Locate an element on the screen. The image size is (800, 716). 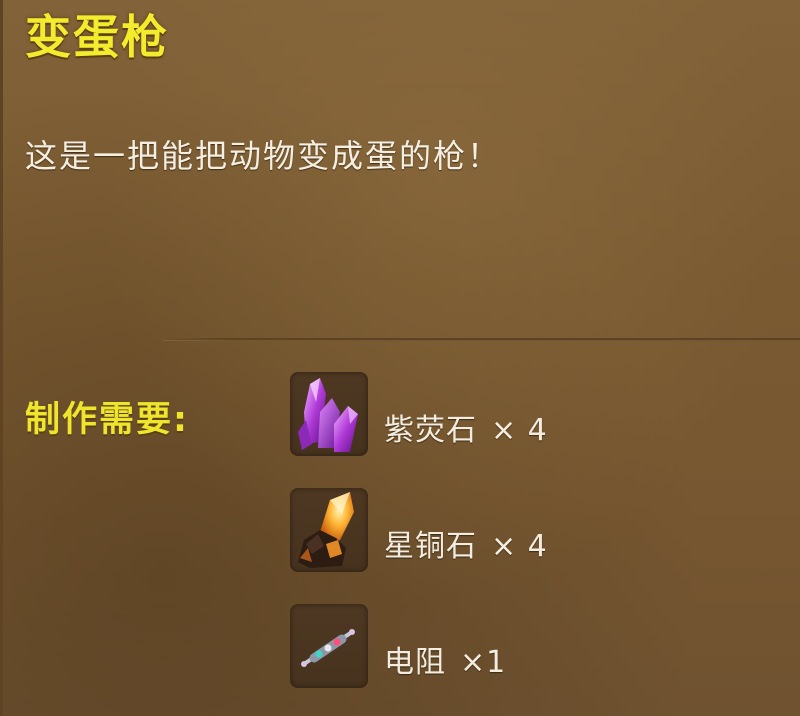
material-item-star-copper: 星铜石 × 4 is located at coordinates (490, 530).